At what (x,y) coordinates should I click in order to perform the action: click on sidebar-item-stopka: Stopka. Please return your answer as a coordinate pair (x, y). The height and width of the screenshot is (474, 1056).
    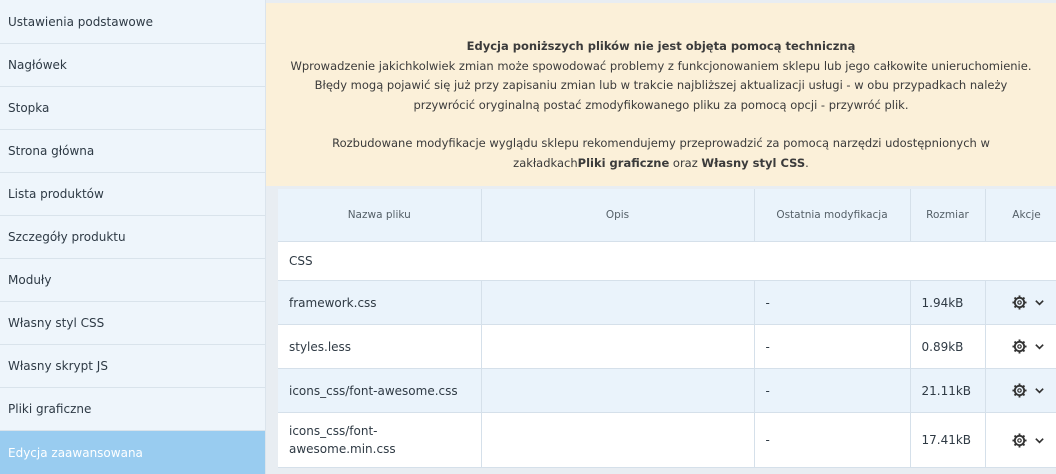
    Looking at the image, I should click on (132, 108).